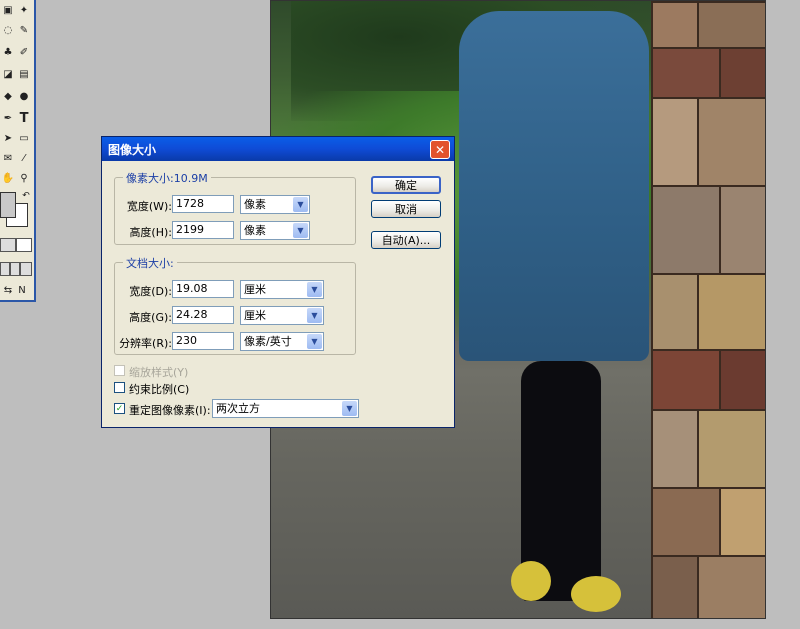 Image resolution: width=800 pixels, height=629 pixels. What do you see at coordinates (8, 96) in the screenshot?
I see `blur-icon: ◆` at bounding box center [8, 96].